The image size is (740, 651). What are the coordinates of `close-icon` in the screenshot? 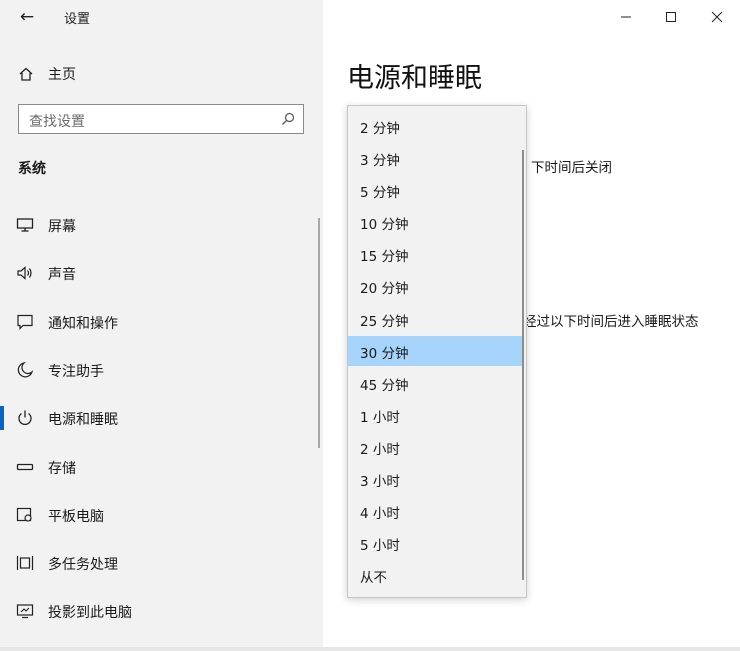 It's located at (717, 17).